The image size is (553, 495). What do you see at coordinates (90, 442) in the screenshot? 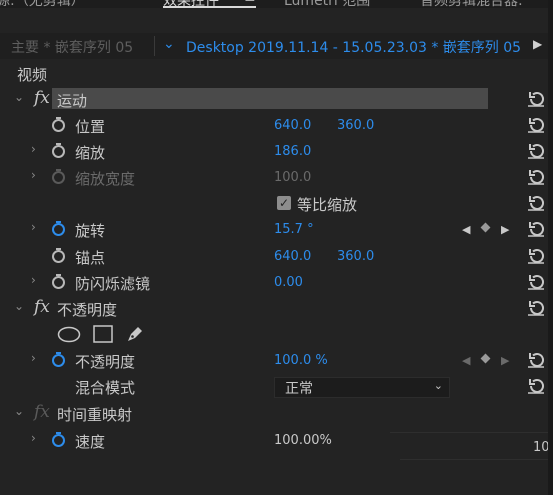
I see `speed-label: 速度` at bounding box center [90, 442].